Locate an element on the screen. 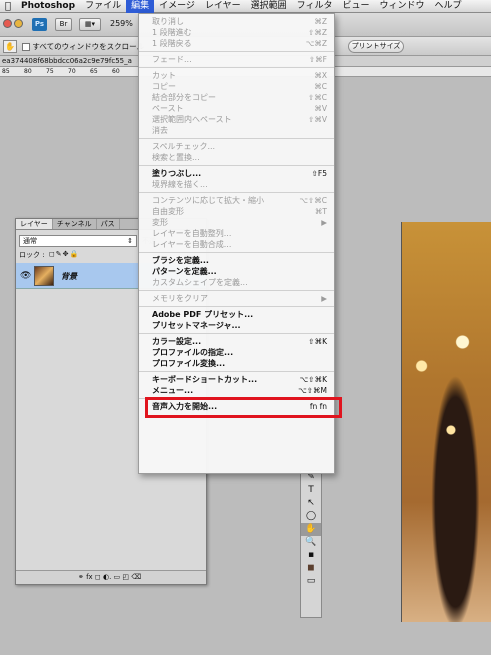 The height and width of the screenshot is (655, 491). menu-item-label: ペースト is located at coordinates (168, 108).